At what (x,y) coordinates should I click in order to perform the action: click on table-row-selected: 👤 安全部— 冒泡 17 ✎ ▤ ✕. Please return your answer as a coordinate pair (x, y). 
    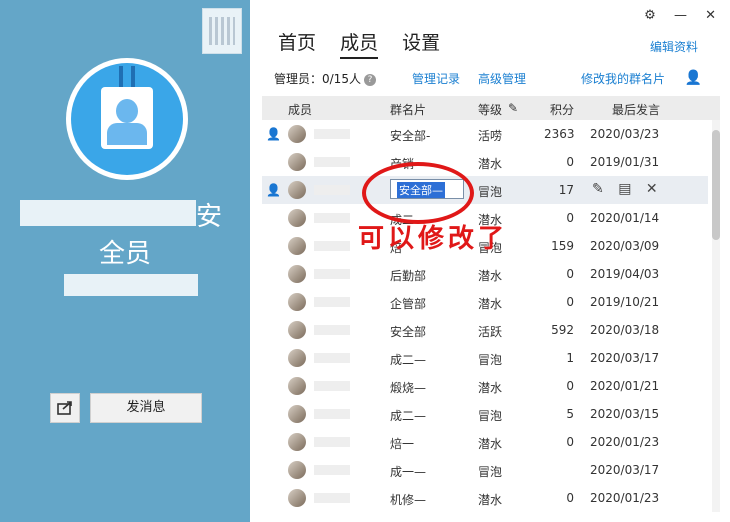
    Looking at the image, I should click on (485, 190).